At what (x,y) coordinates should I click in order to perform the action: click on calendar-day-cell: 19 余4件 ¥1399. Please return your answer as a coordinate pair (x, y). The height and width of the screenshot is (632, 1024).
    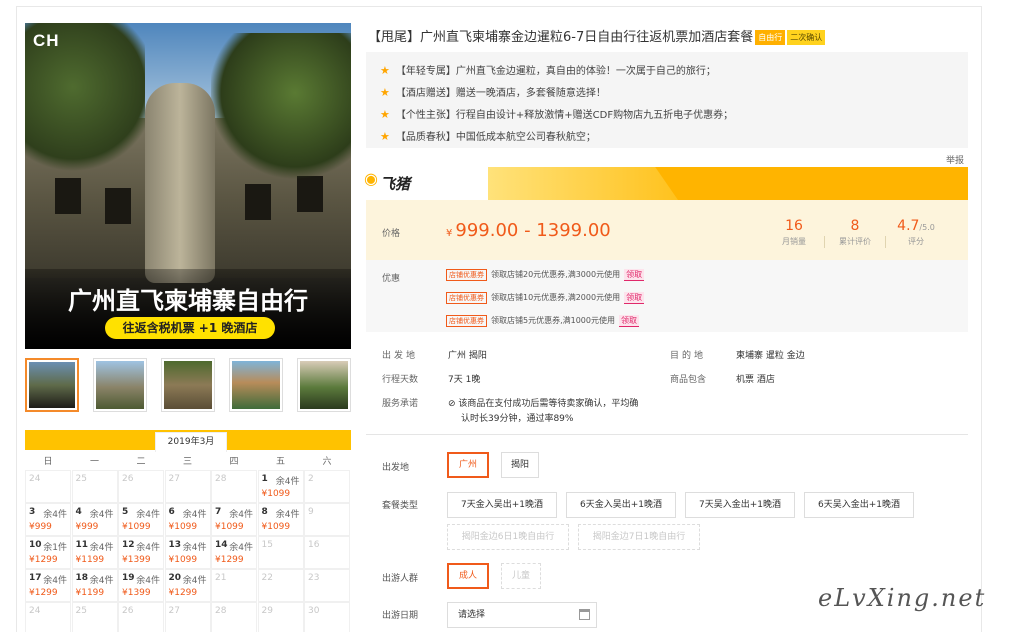
    Looking at the image, I should click on (141, 585).